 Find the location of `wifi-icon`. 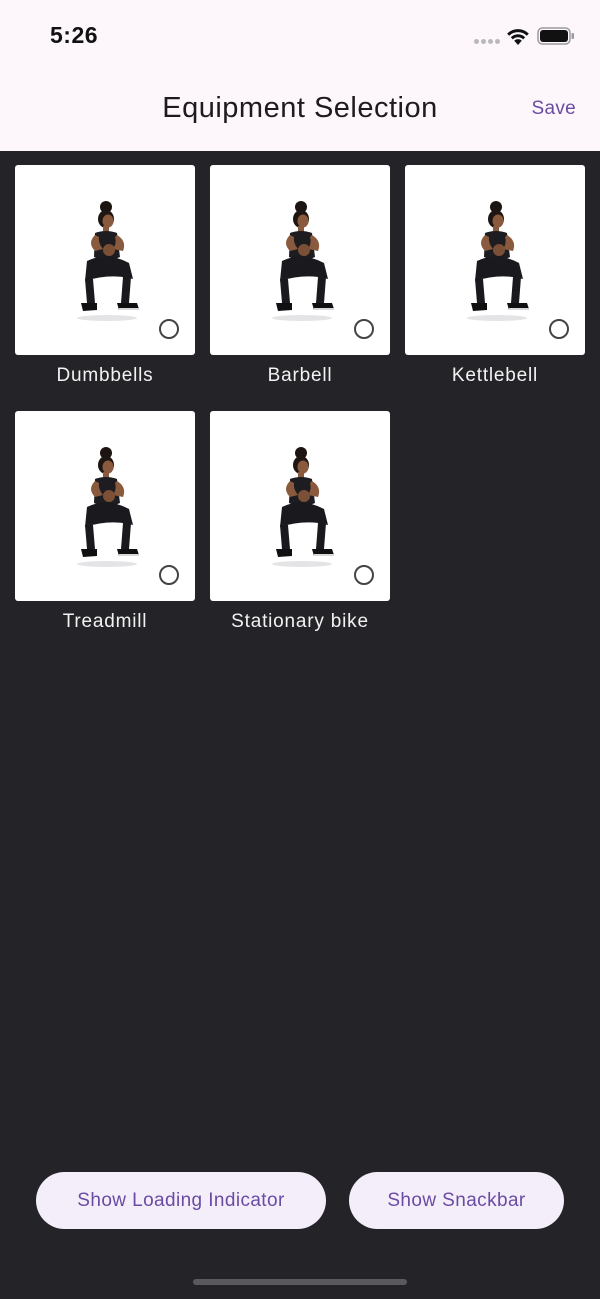

wifi-icon is located at coordinates (518, 37).